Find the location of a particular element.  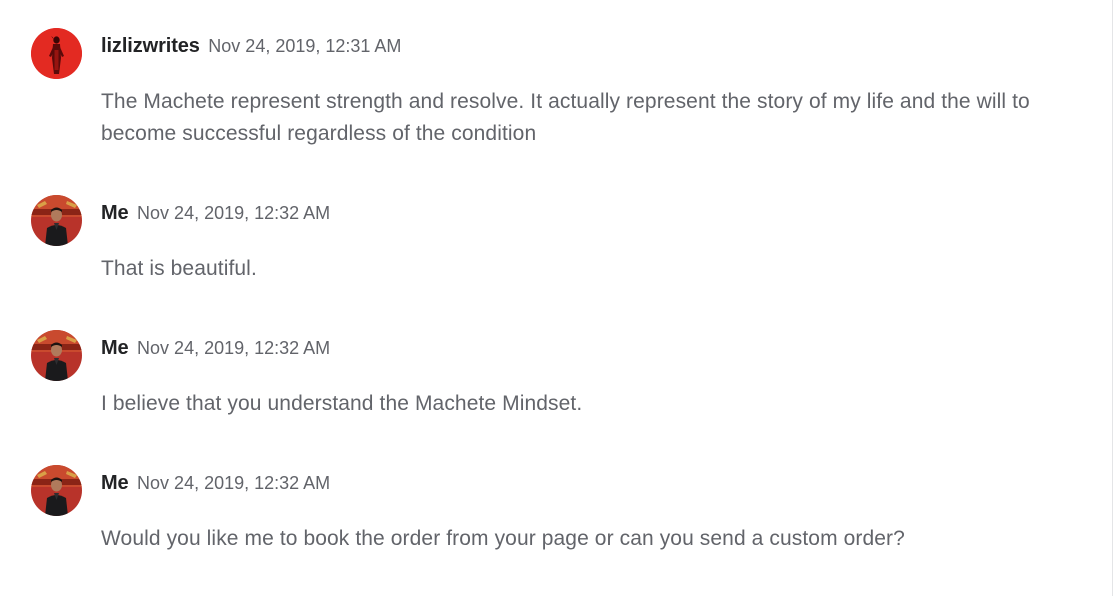

red-figure-avatar-icon is located at coordinates (56, 53).